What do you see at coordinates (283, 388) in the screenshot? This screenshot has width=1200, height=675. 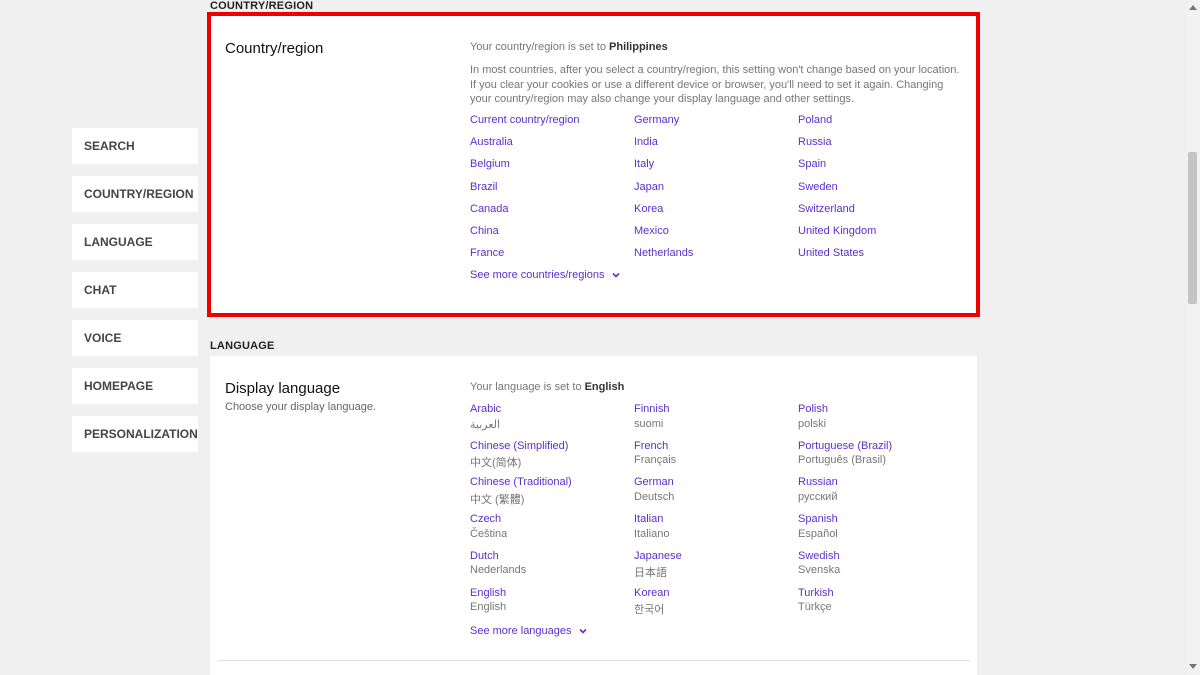 I see `display-language-title: Display language` at bounding box center [283, 388].